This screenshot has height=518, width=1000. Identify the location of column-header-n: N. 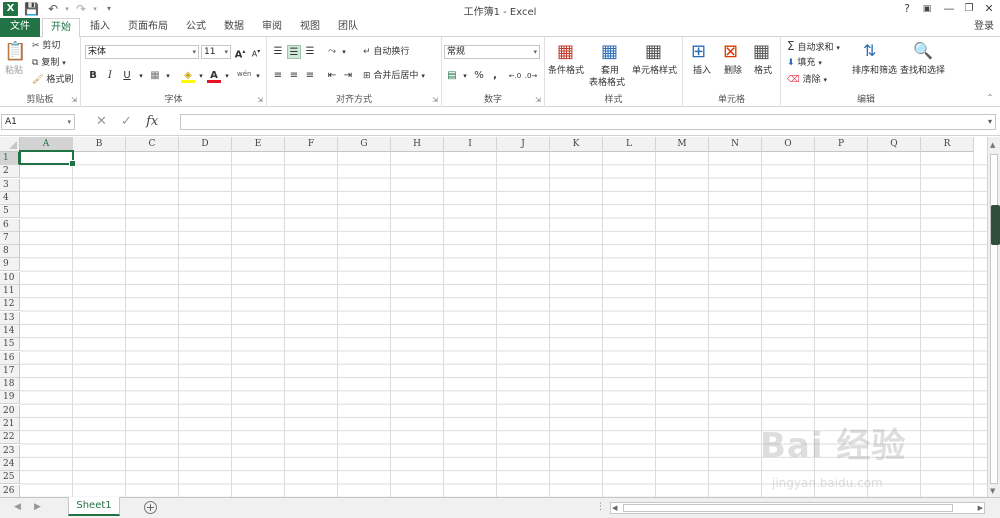
(735, 144).